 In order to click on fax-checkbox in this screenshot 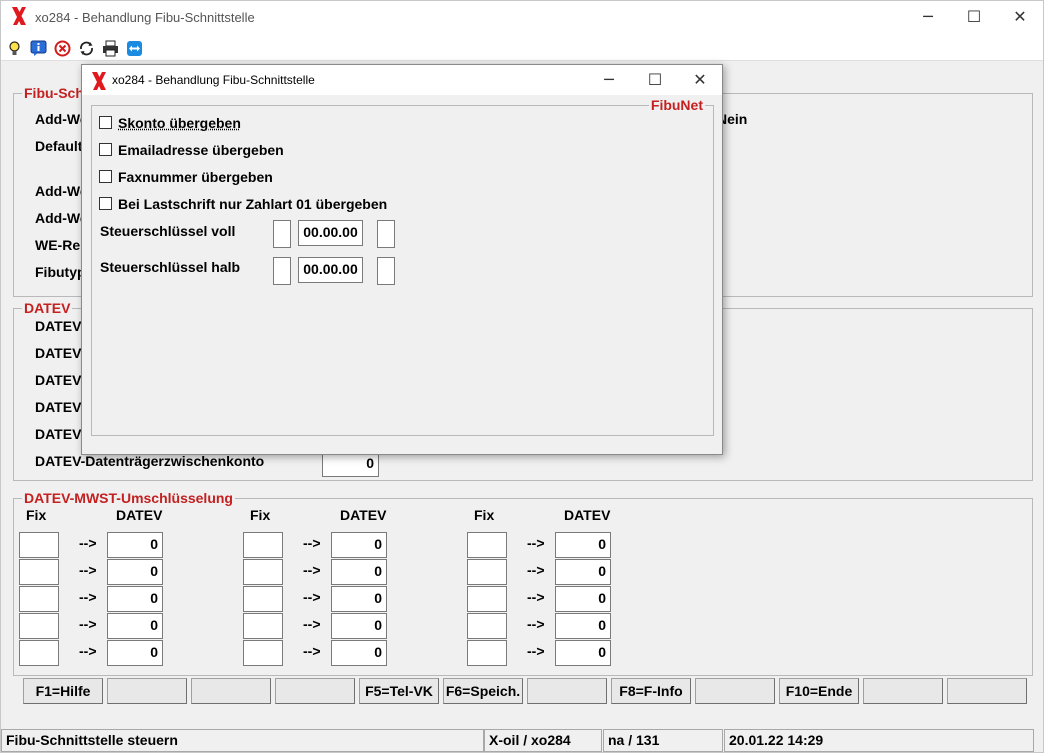, I will do `click(105, 176)`.